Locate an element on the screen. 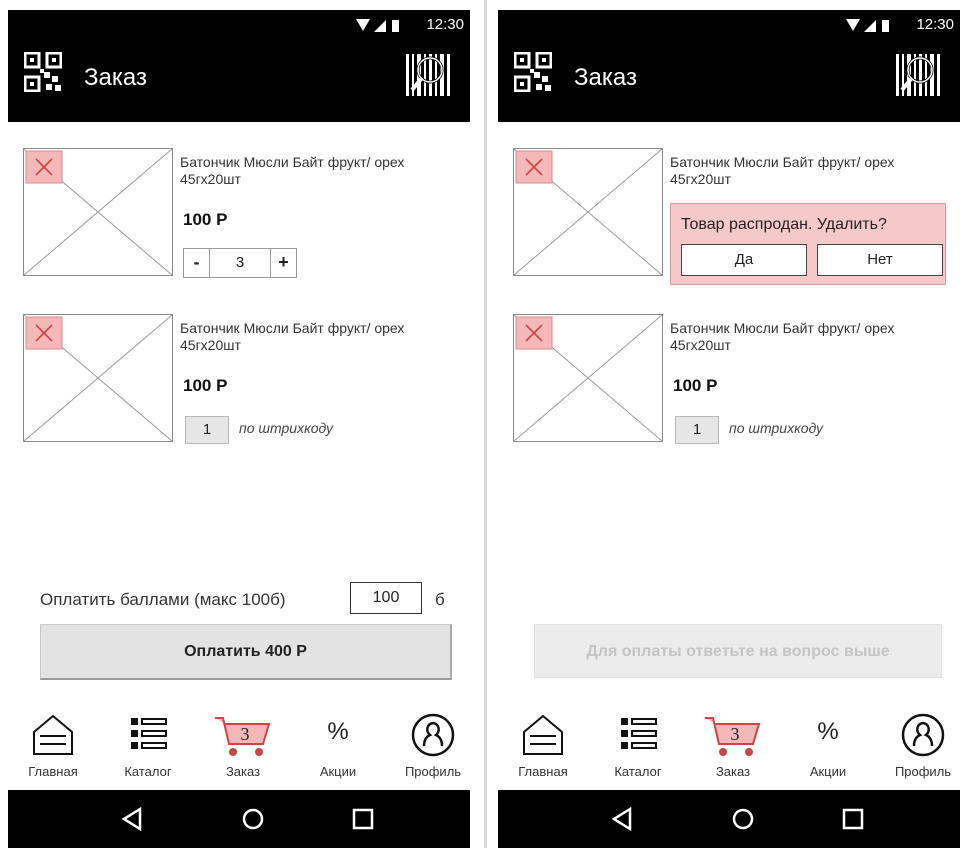 The image size is (968, 848). soldout-message: Товар распродан. Удалить? is located at coordinates (784, 224).